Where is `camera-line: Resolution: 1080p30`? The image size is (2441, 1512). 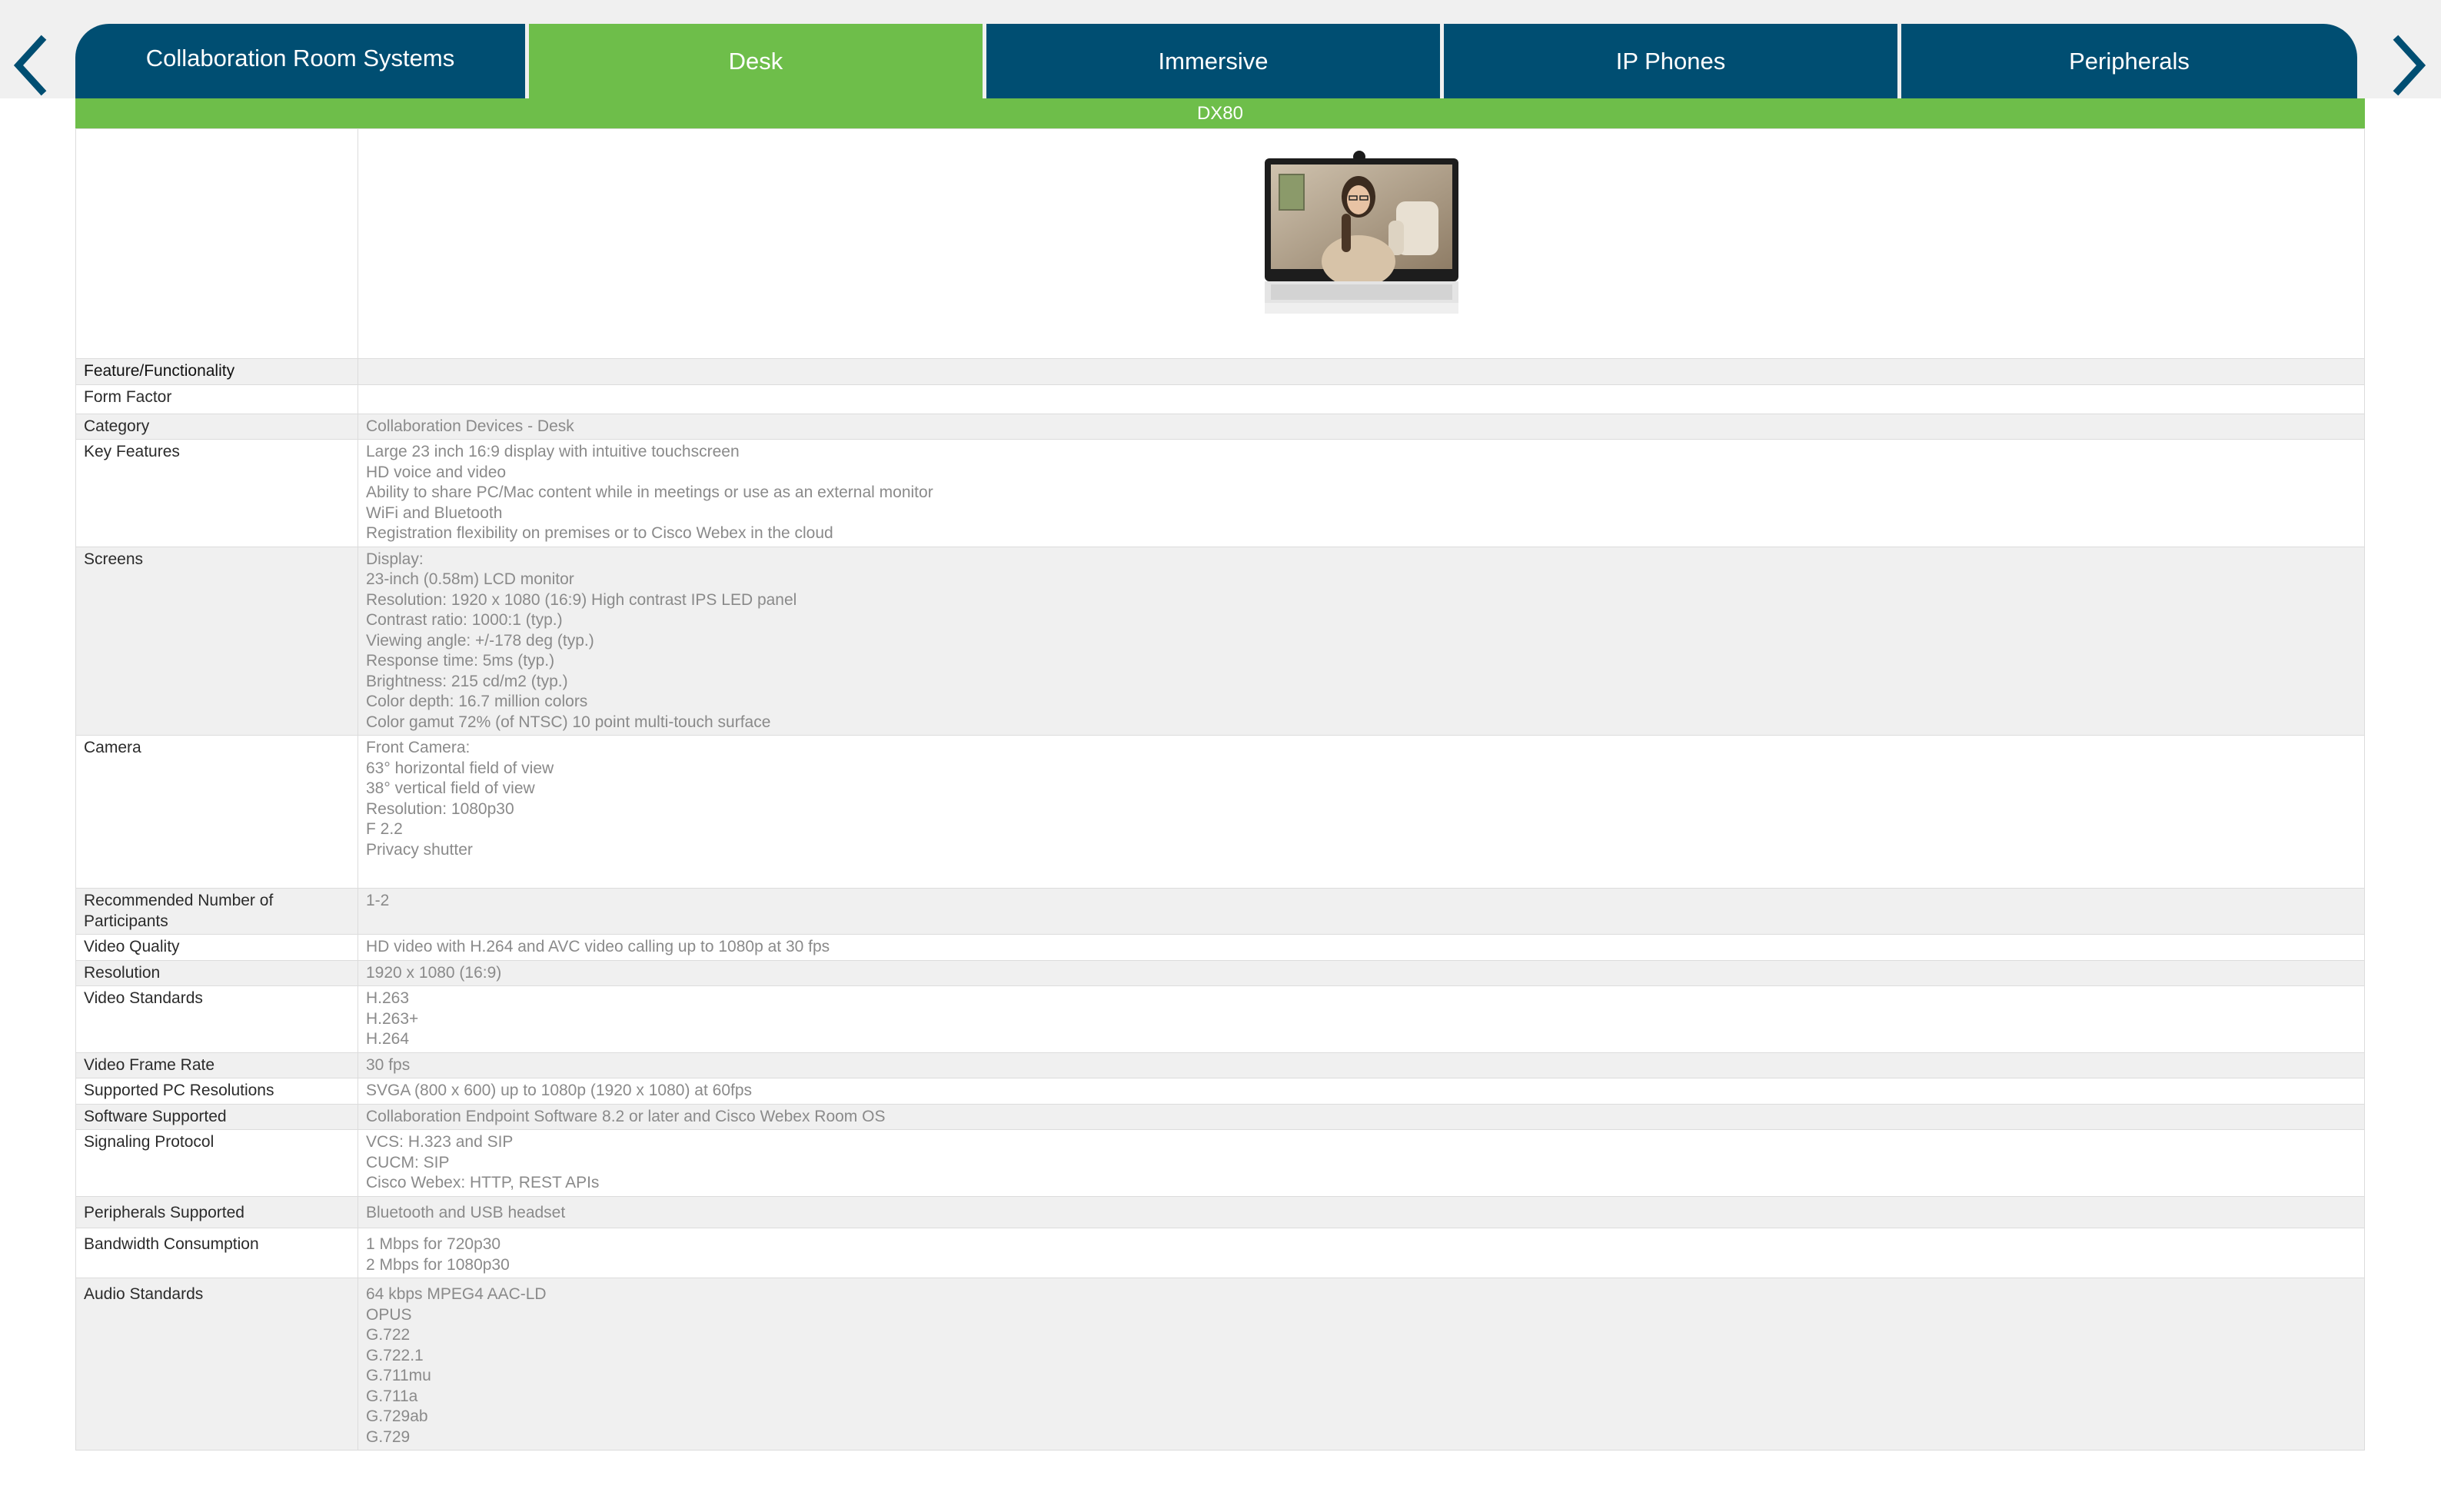 camera-line: Resolution: 1080p30 is located at coordinates (440, 808).